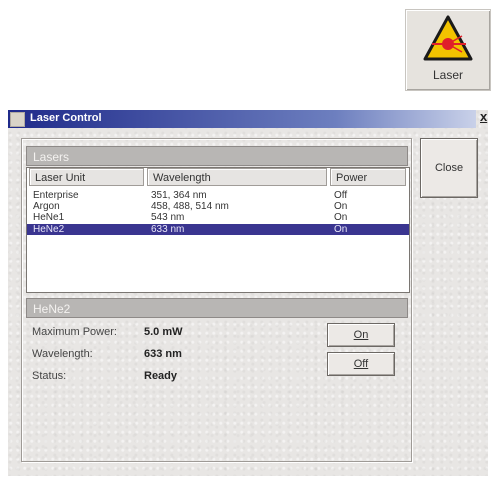 The image size is (492, 478). What do you see at coordinates (448, 38) in the screenshot?
I see `laser-warning-icon` at bounding box center [448, 38].